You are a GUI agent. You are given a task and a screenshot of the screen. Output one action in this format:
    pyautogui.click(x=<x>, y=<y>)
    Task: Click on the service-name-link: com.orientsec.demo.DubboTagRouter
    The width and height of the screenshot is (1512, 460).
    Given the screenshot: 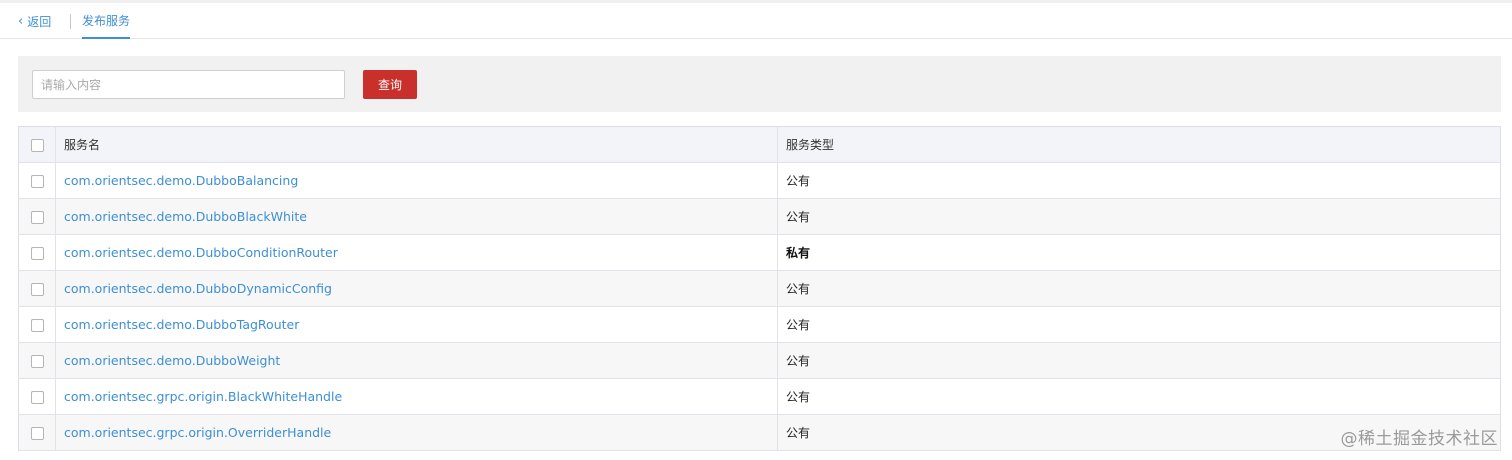 What is the action you would take?
    pyautogui.click(x=181, y=324)
    